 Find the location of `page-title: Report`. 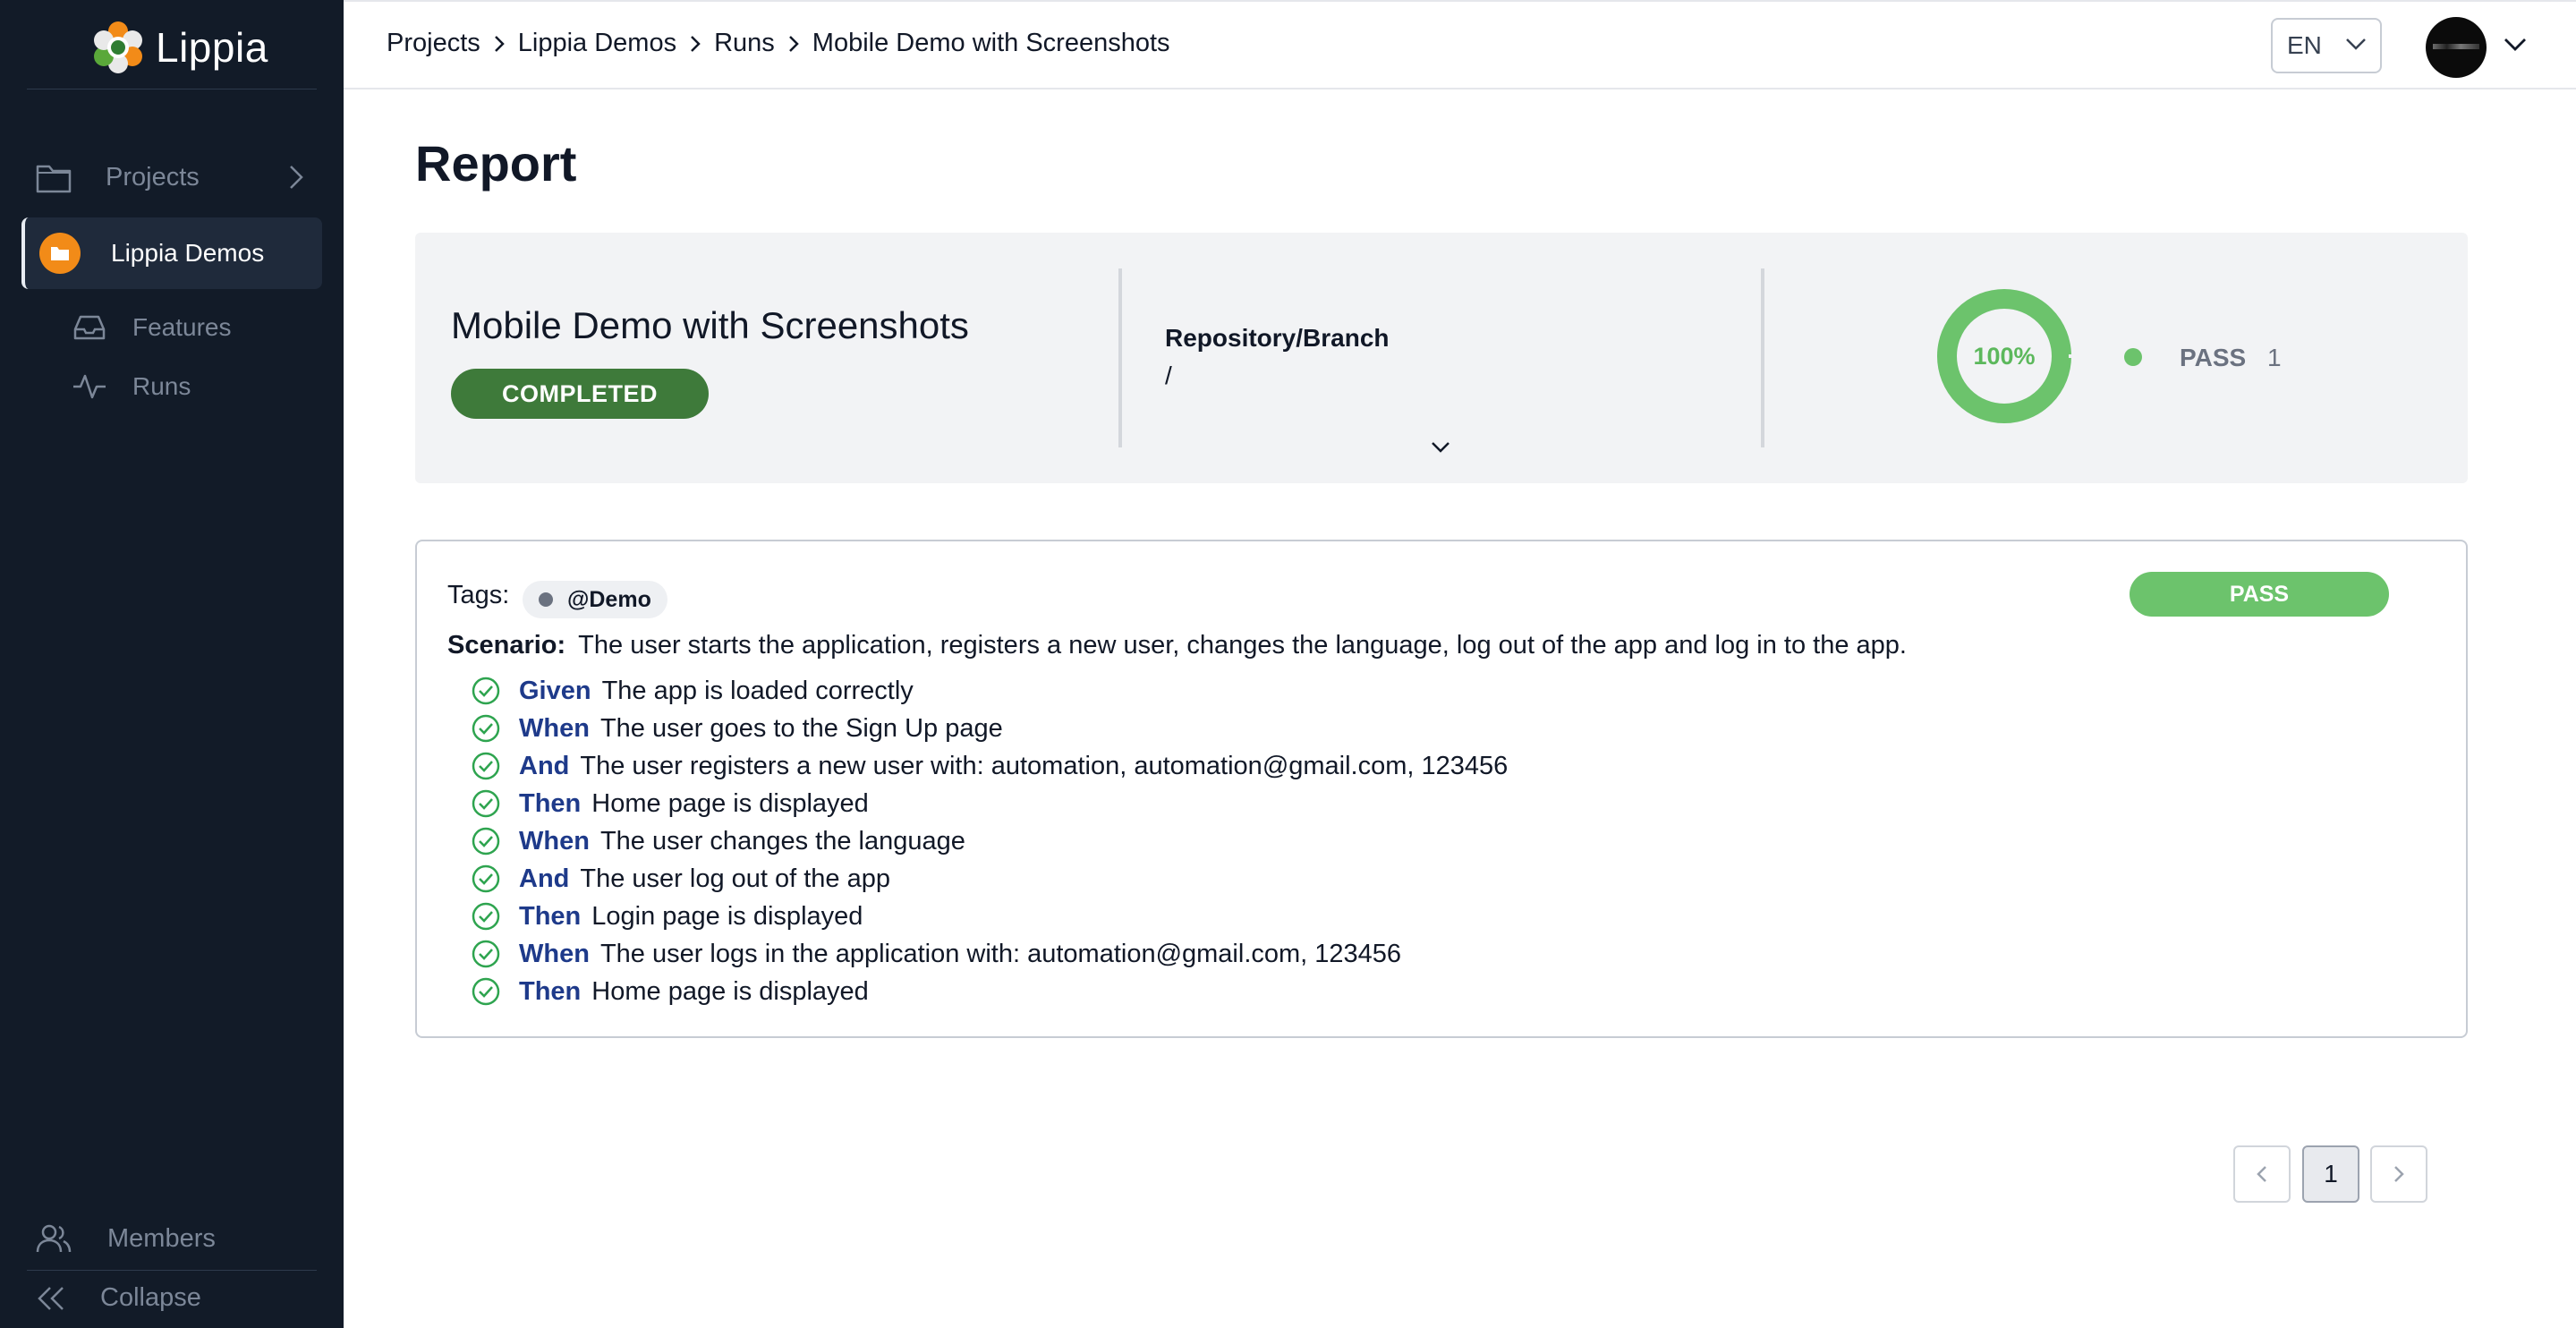

page-title: Report is located at coordinates (496, 163).